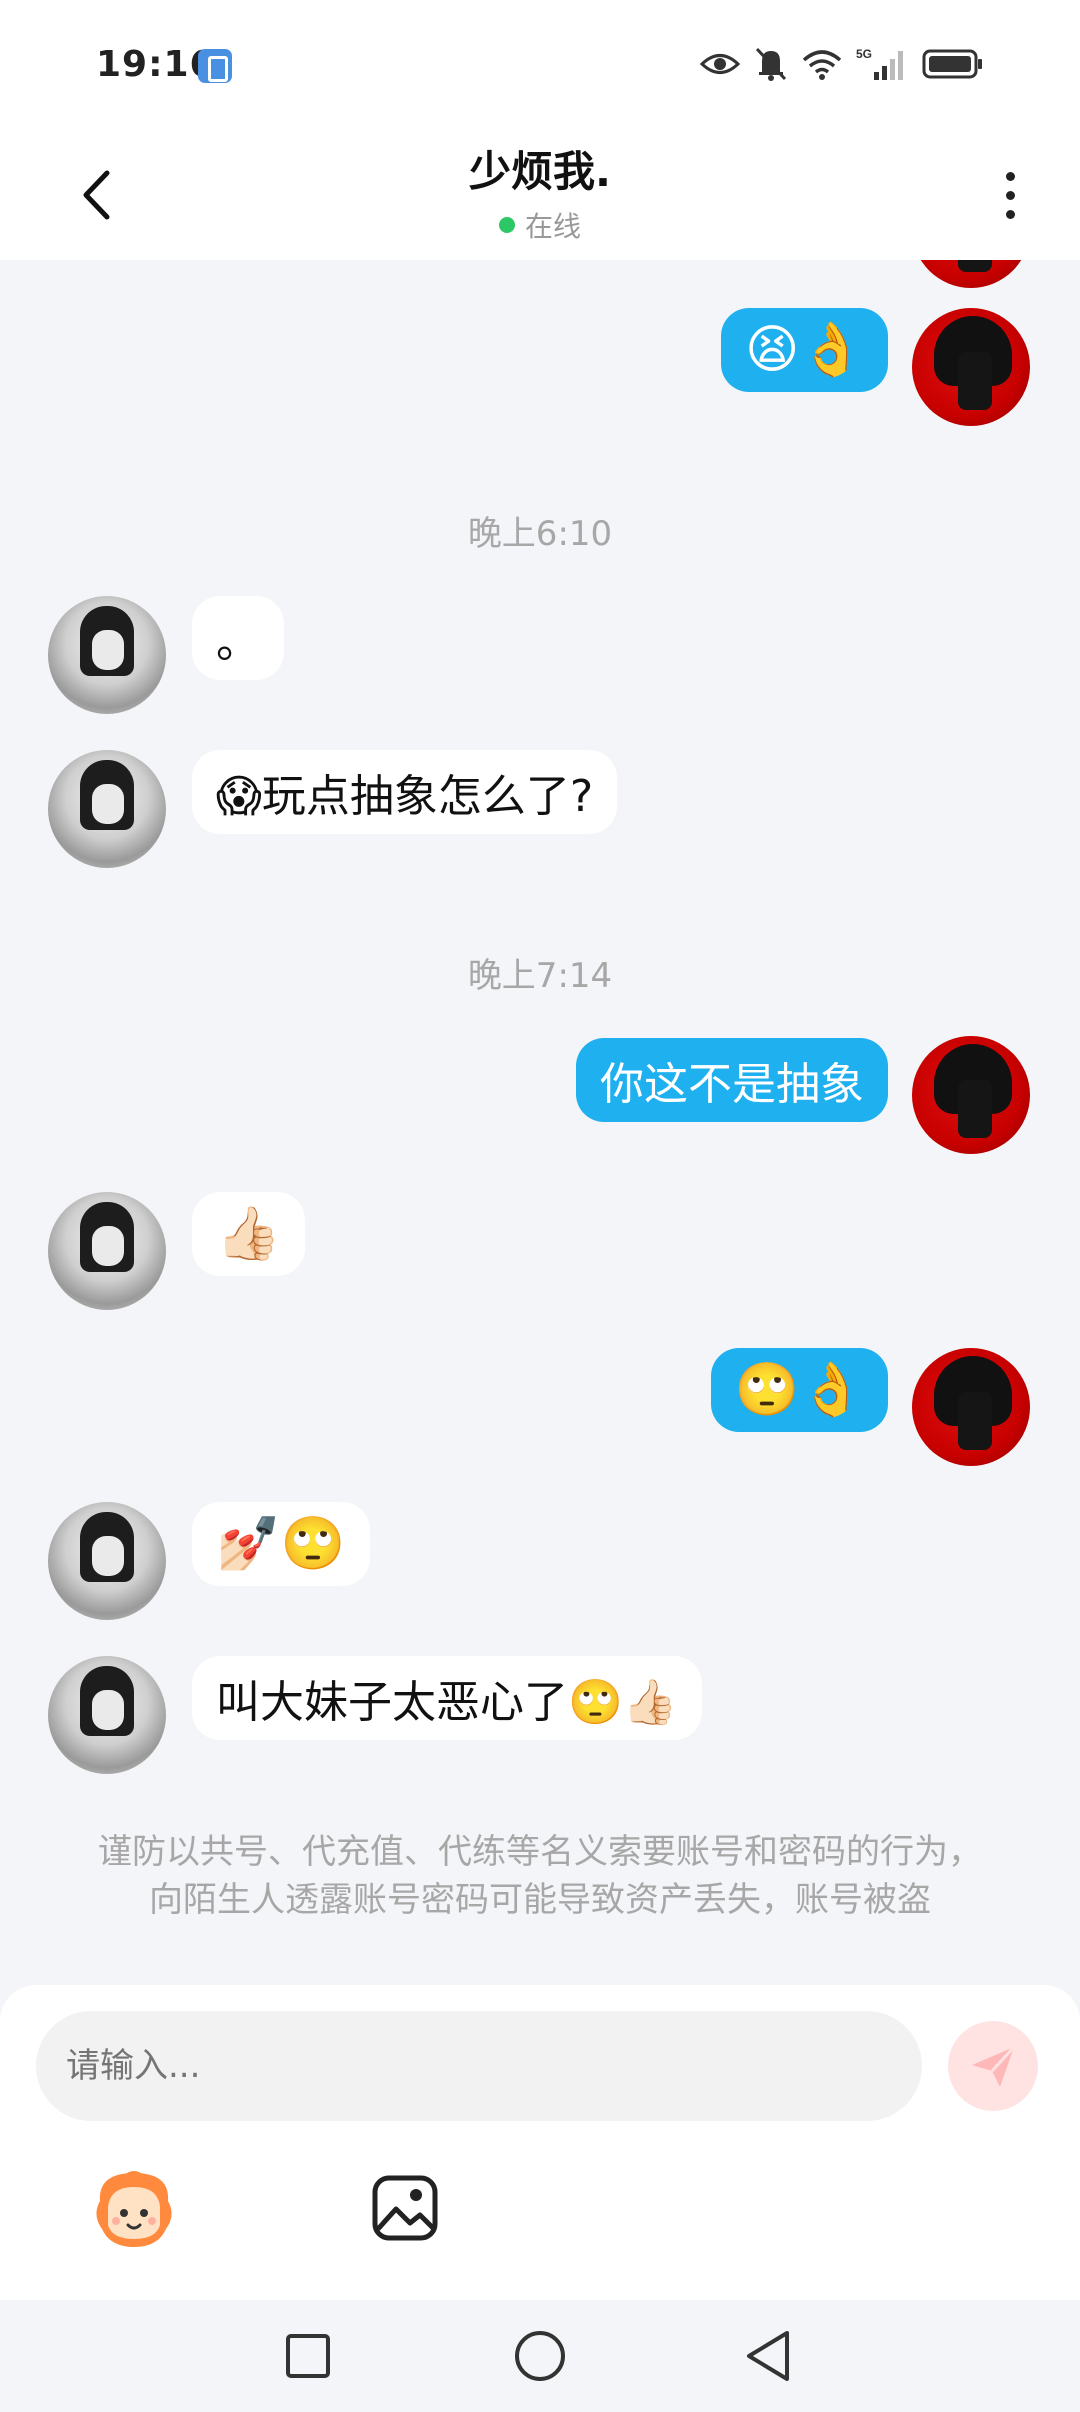 This screenshot has height=2412, width=1080. I want to click on image-icon, so click(405, 2208).